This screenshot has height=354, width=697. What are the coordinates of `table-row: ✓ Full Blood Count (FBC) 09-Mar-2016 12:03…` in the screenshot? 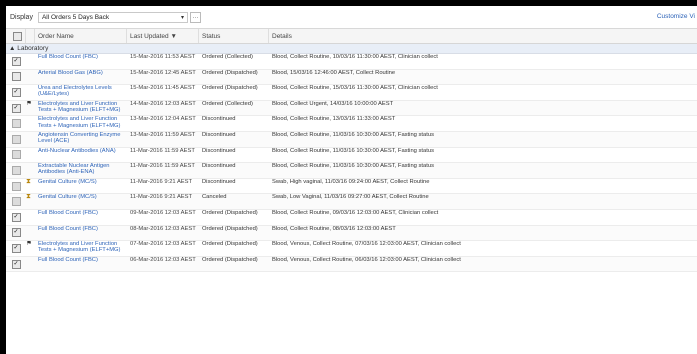 It's located at (351, 218).